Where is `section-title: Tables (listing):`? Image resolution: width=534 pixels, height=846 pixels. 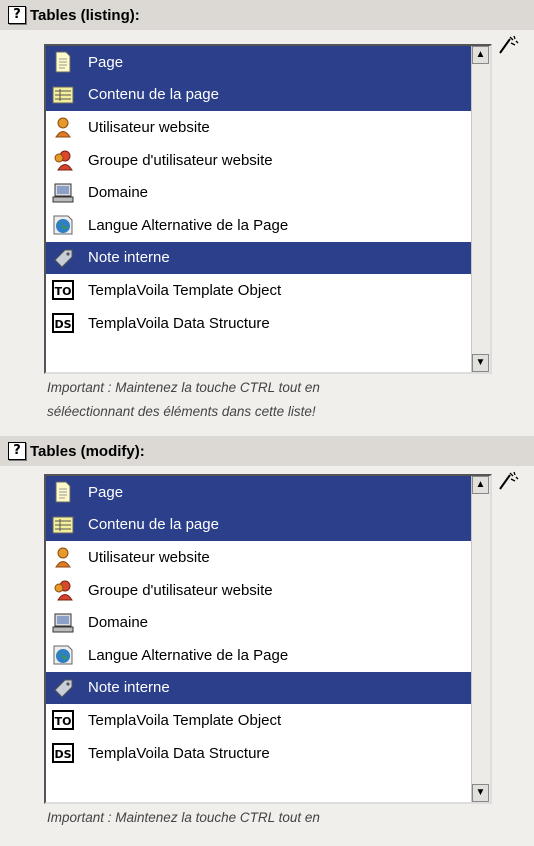 section-title: Tables (listing): is located at coordinates (85, 15).